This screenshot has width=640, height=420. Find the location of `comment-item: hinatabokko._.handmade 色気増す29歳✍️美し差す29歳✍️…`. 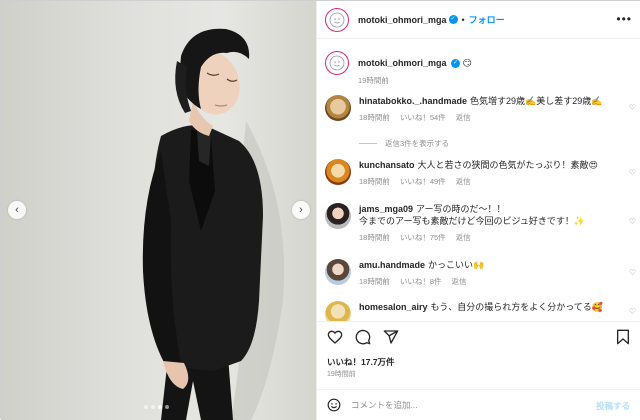

comment-item: hinatabokko._.handmade 色気増す29歳✍️美し差す29歳✍️… is located at coordinates (480, 109).